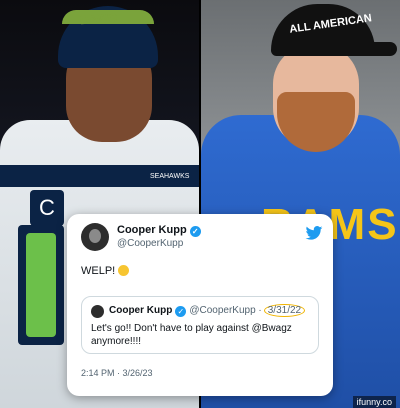  Describe the element at coordinates (41, 285) in the screenshot. I see `jersey-number-outline` at that location.